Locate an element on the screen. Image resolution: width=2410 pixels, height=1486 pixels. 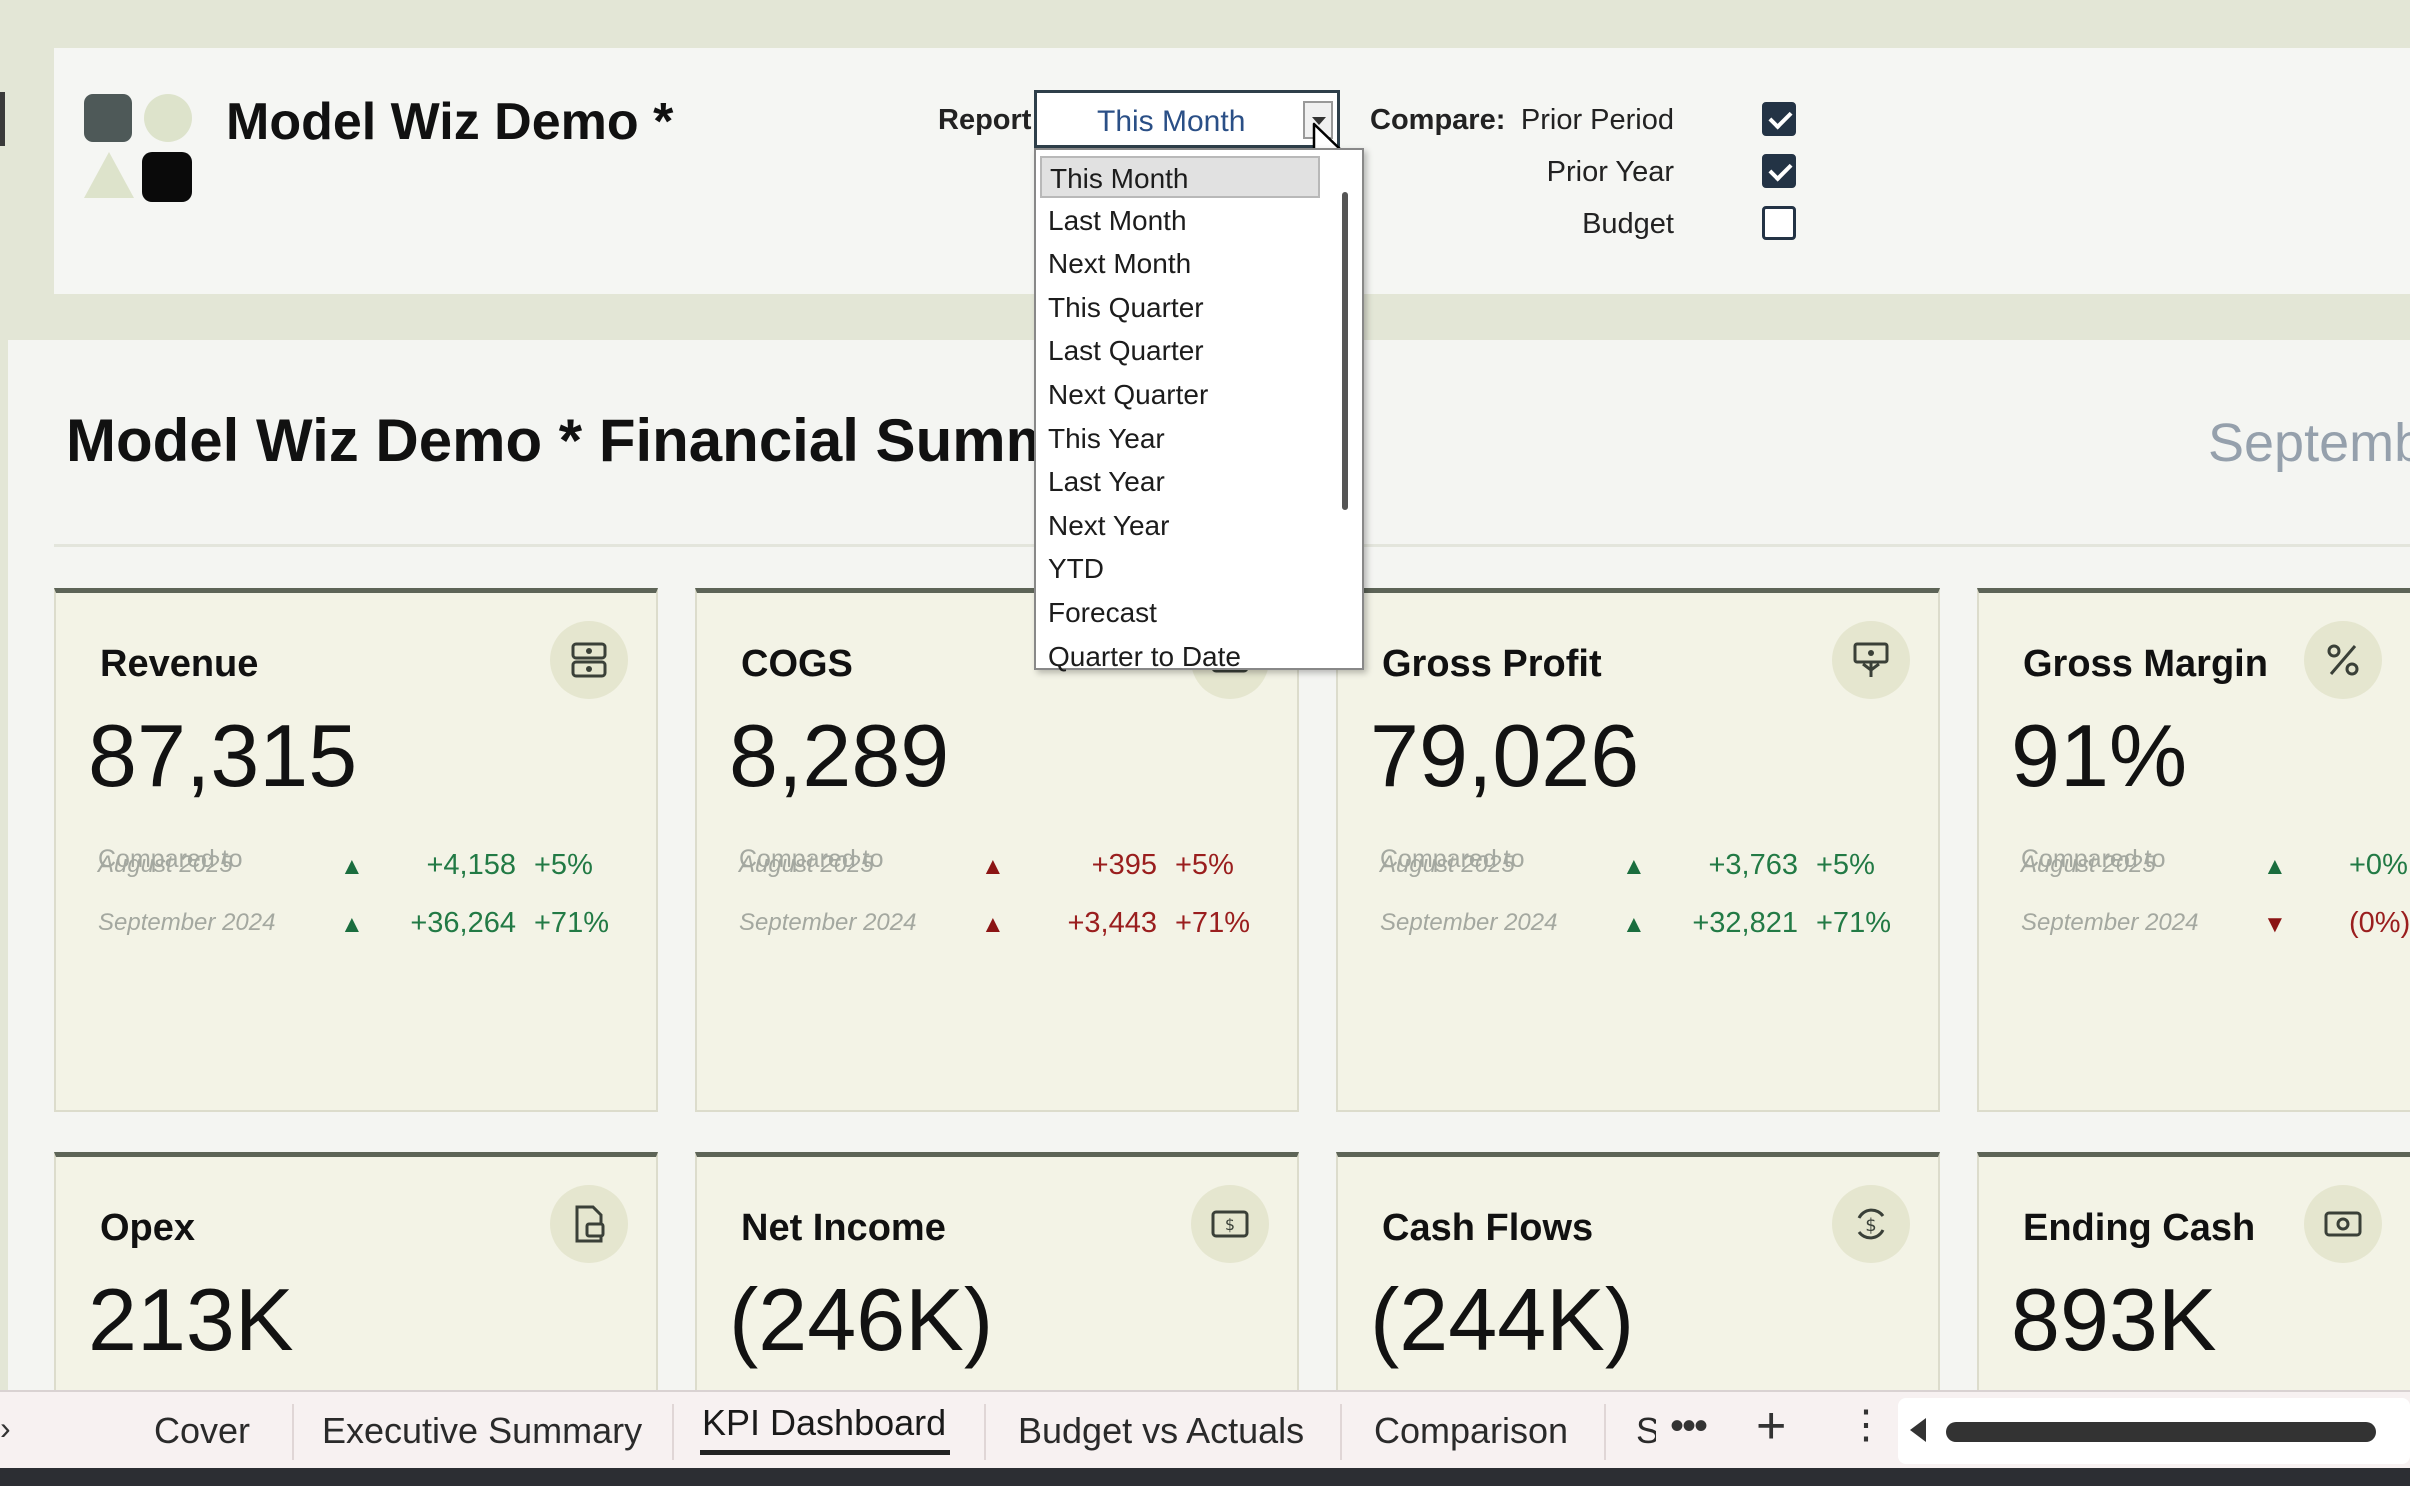
dropdown-option: This Year is located at coordinates (1106, 439).